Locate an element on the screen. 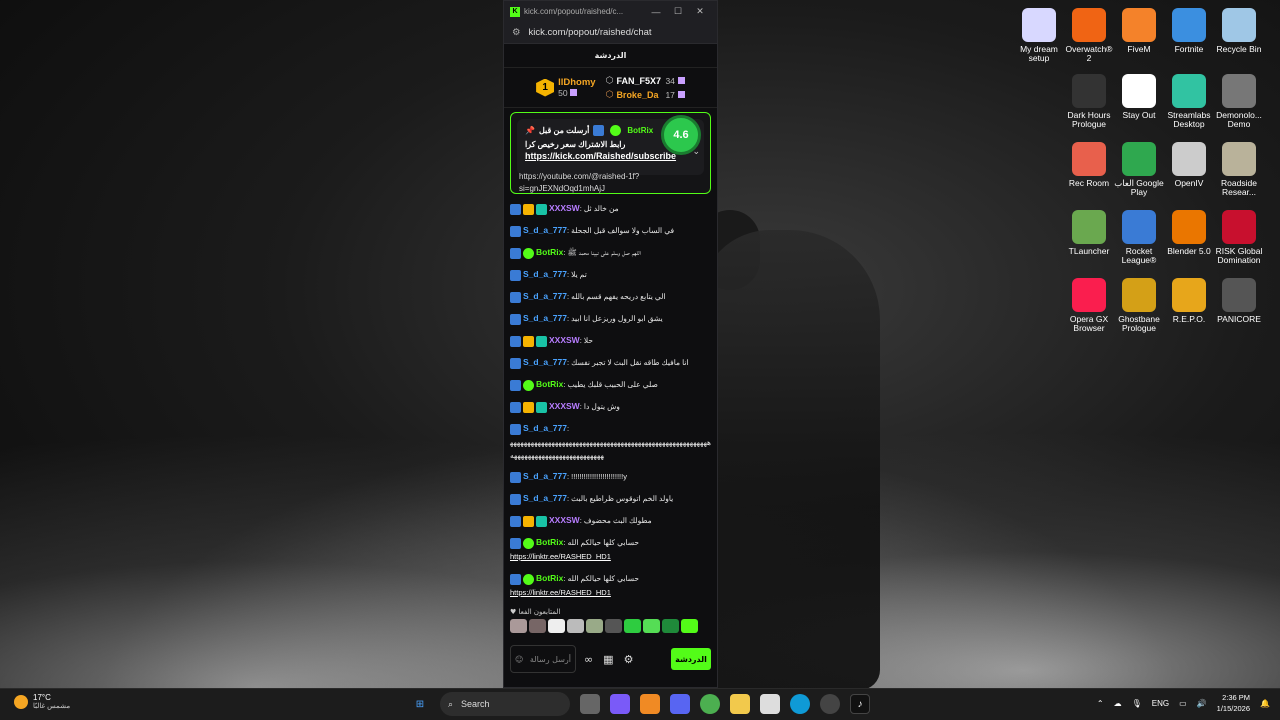  chat-message: XXXSW: وش يتول دا is located at coordinates (610, 406).